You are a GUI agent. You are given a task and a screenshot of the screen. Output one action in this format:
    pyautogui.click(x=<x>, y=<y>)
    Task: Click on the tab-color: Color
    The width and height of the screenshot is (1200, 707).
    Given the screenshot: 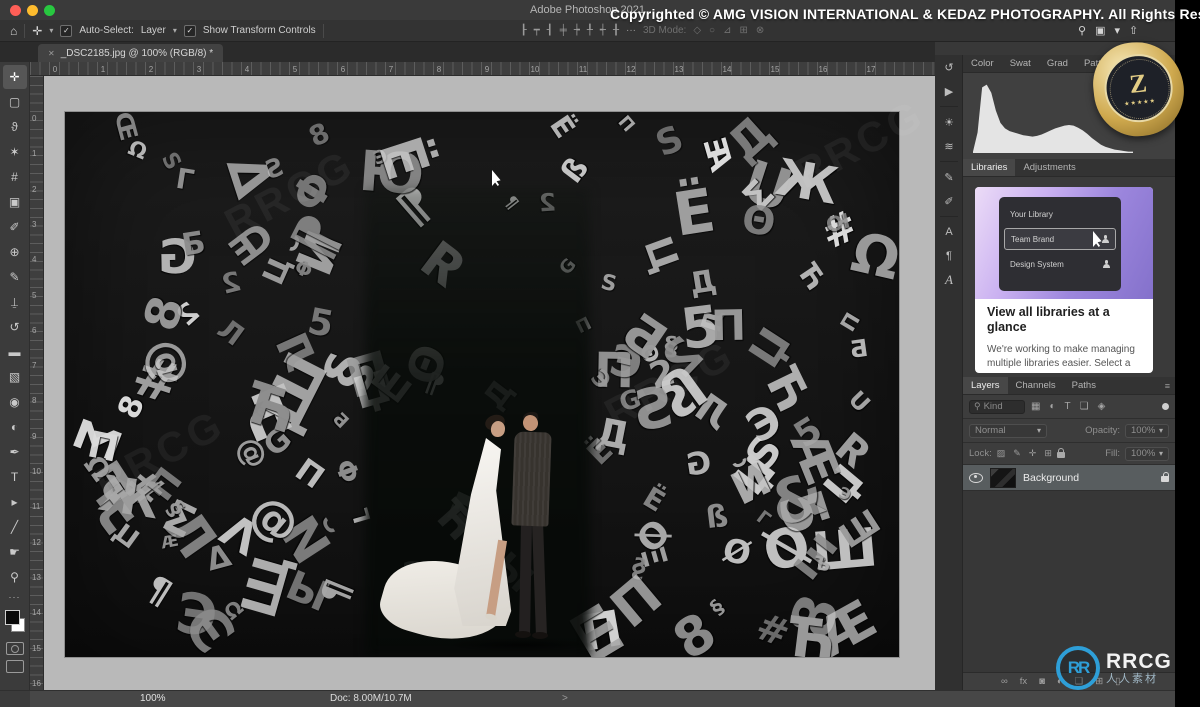 What is the action you would take?
    pyautogui.click(x=982, y=63)
    